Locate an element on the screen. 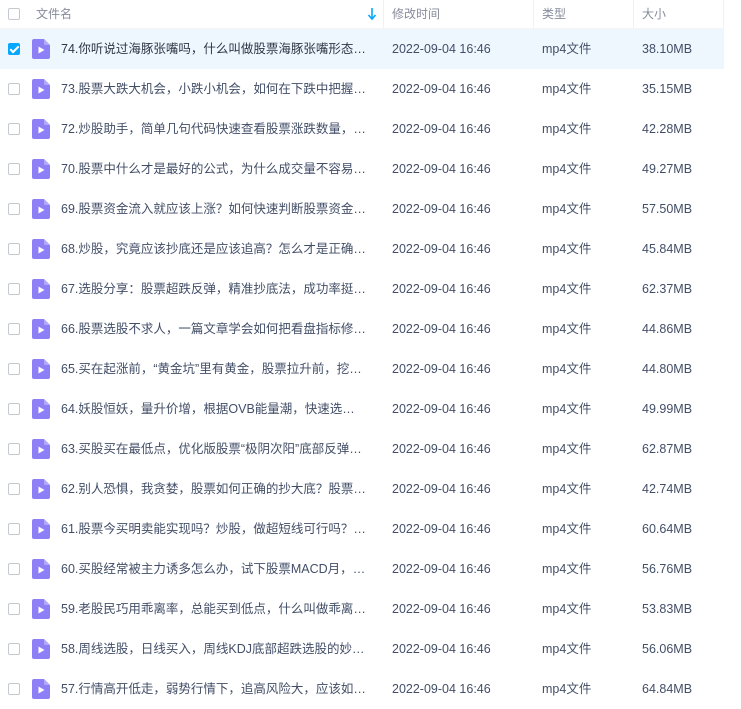 Image resolution: width=741 pixels, height=709 pixels. file-name: 70.股票中什么才是最好的公式，为什么成交量不容易作假 is located at coordinates (214, 169).